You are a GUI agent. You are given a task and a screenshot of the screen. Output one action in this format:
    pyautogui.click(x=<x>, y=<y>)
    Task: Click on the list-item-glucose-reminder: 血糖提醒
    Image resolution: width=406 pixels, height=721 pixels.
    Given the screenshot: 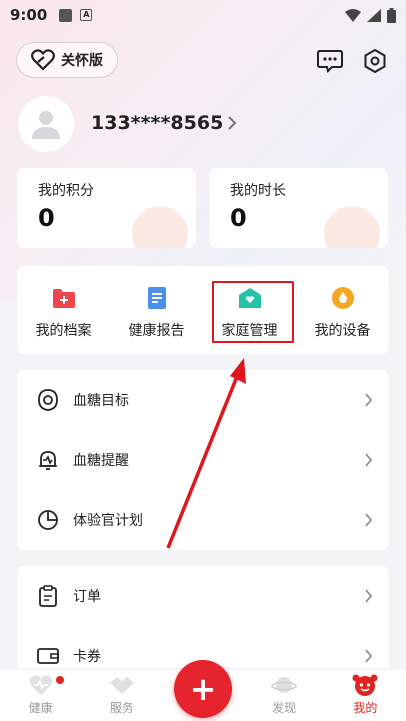 What is the action you would take?
    pyautogui.click(x=203, y=460)
    